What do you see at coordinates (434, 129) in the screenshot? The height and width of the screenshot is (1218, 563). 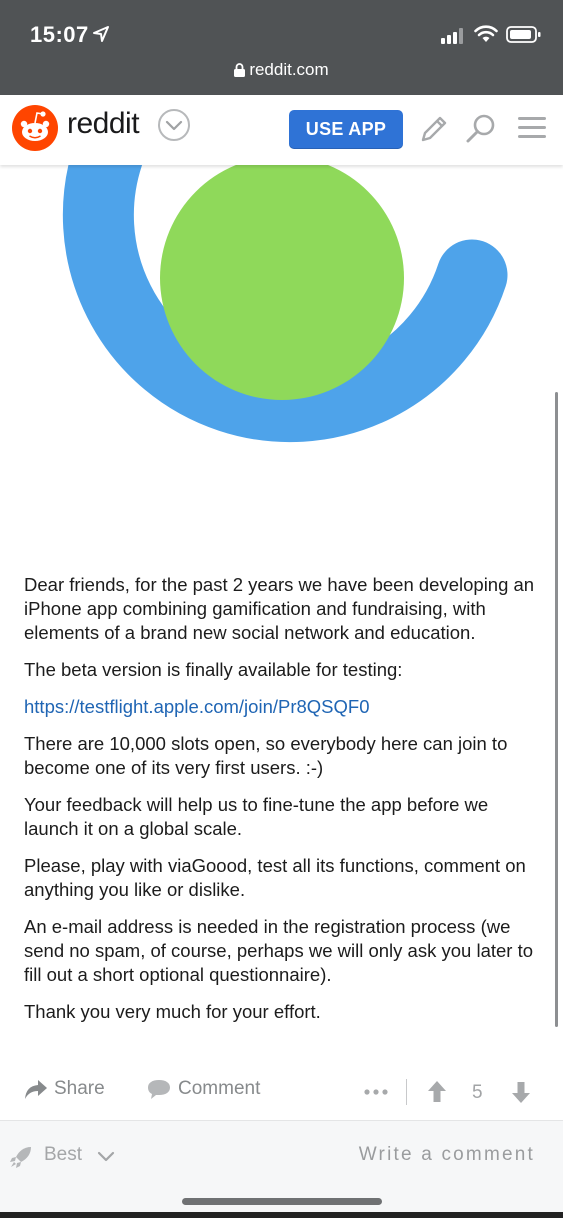 I see `pencil-icon` at bounding box center [434, 129].